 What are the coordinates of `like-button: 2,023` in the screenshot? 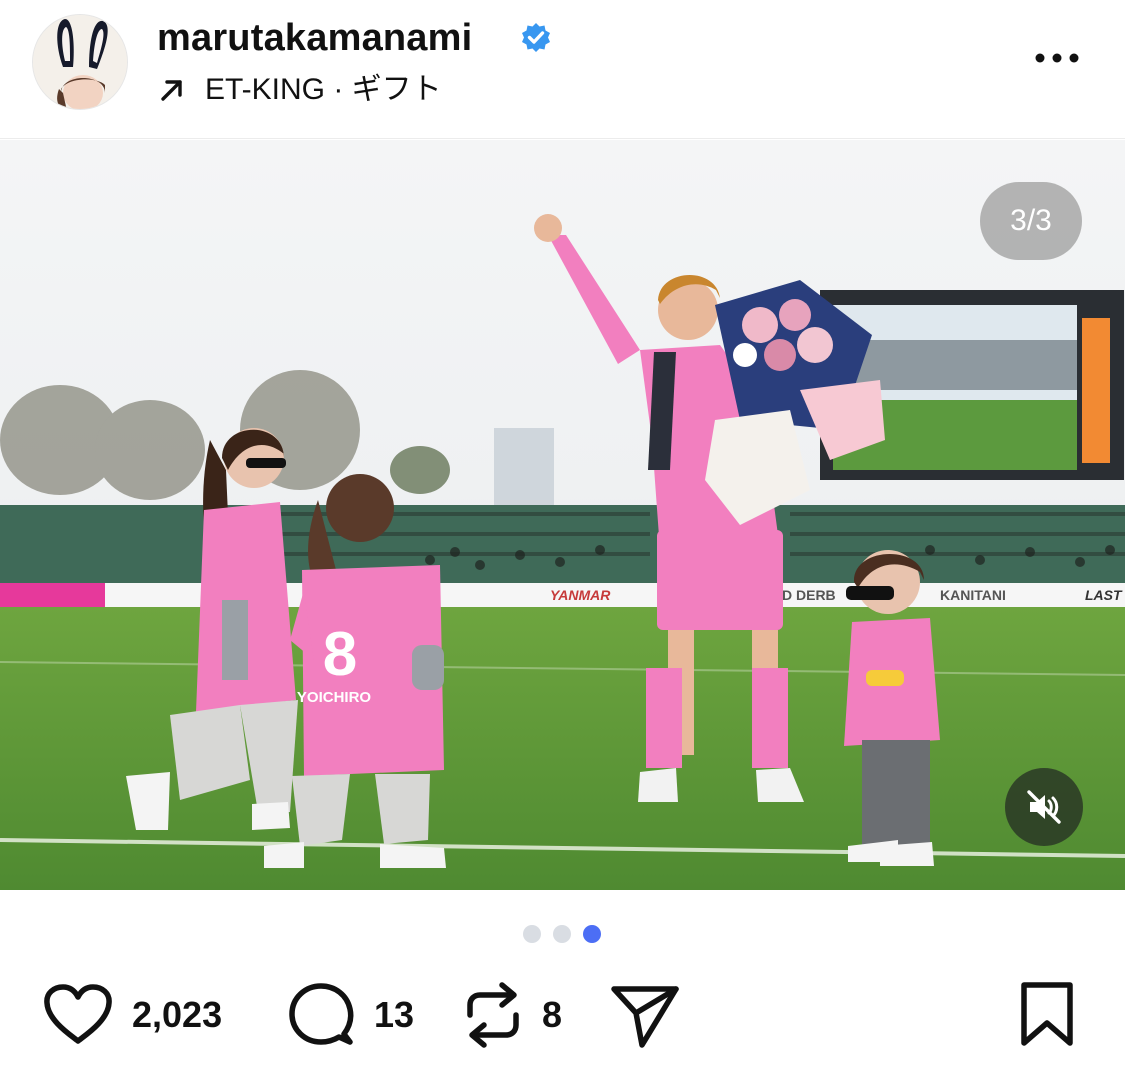 It's located at (132, 1015).